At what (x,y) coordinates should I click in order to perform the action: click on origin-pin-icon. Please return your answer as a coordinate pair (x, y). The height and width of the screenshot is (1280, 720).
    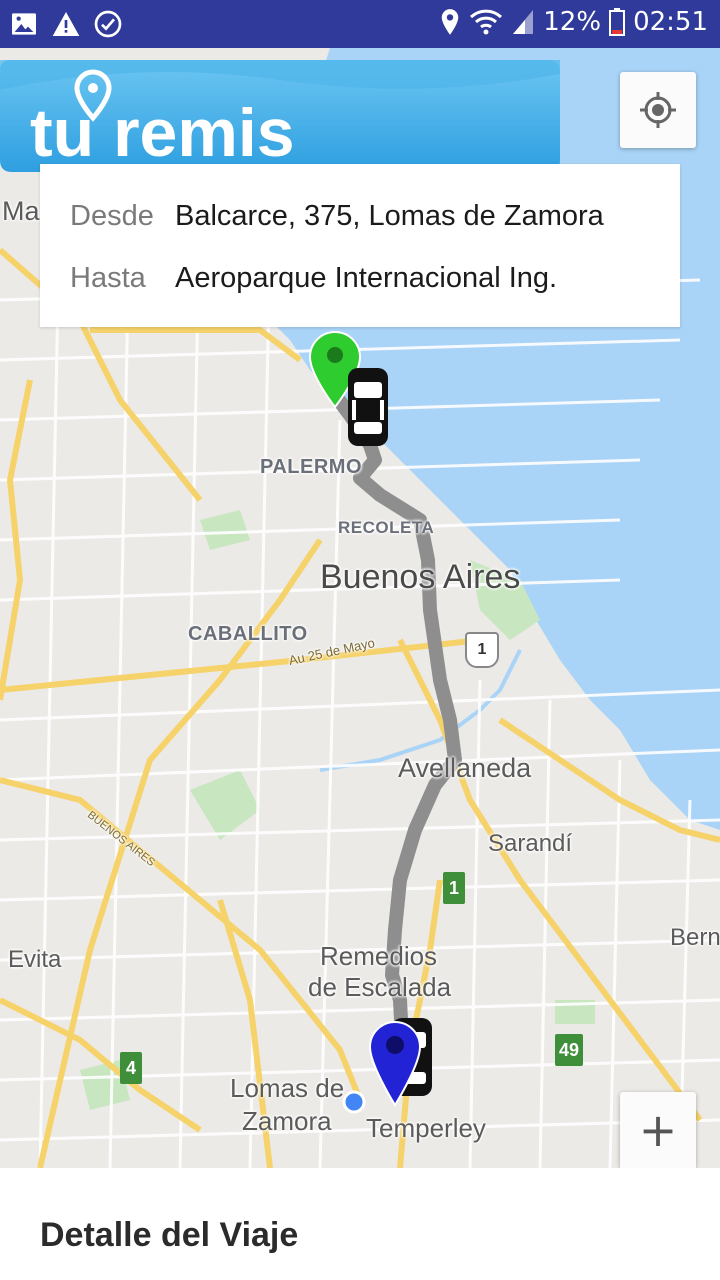
    Looking at the image, I should click on (395, 1065).